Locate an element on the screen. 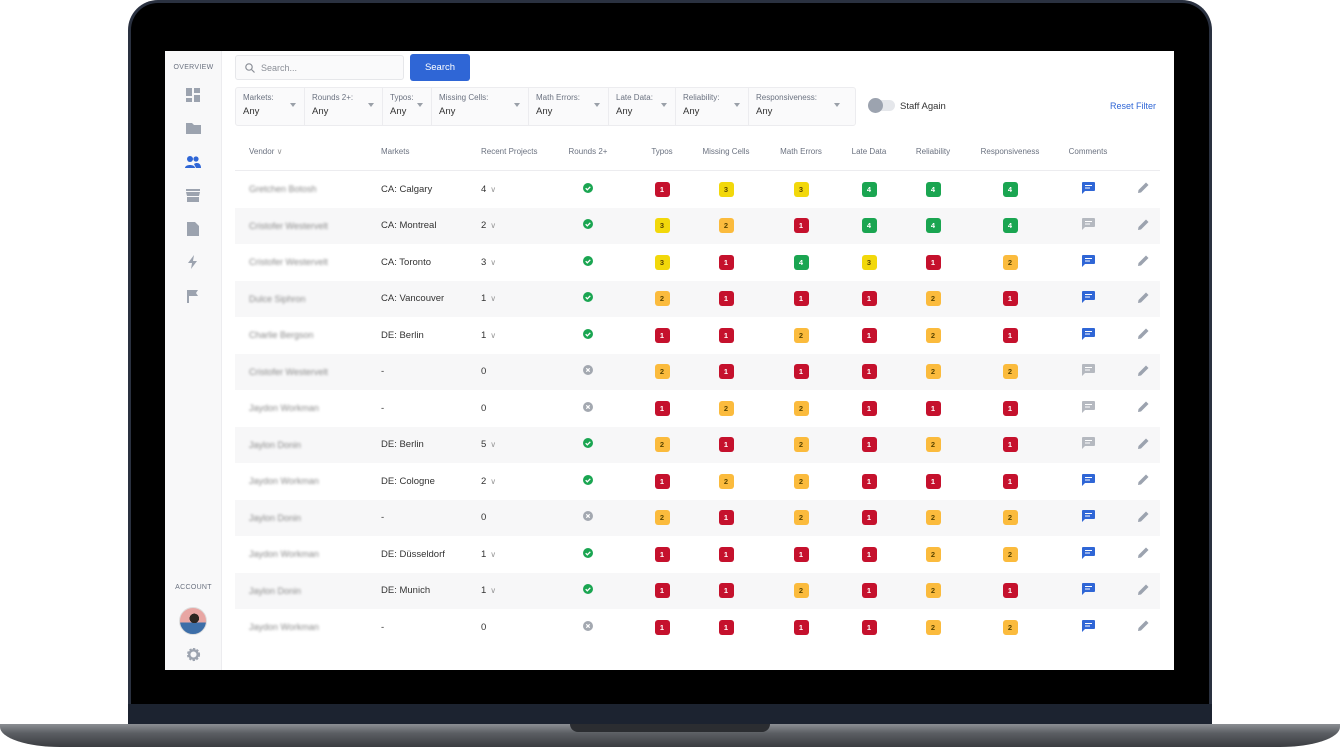  lightning-icon is located at coordinates (193, 262).